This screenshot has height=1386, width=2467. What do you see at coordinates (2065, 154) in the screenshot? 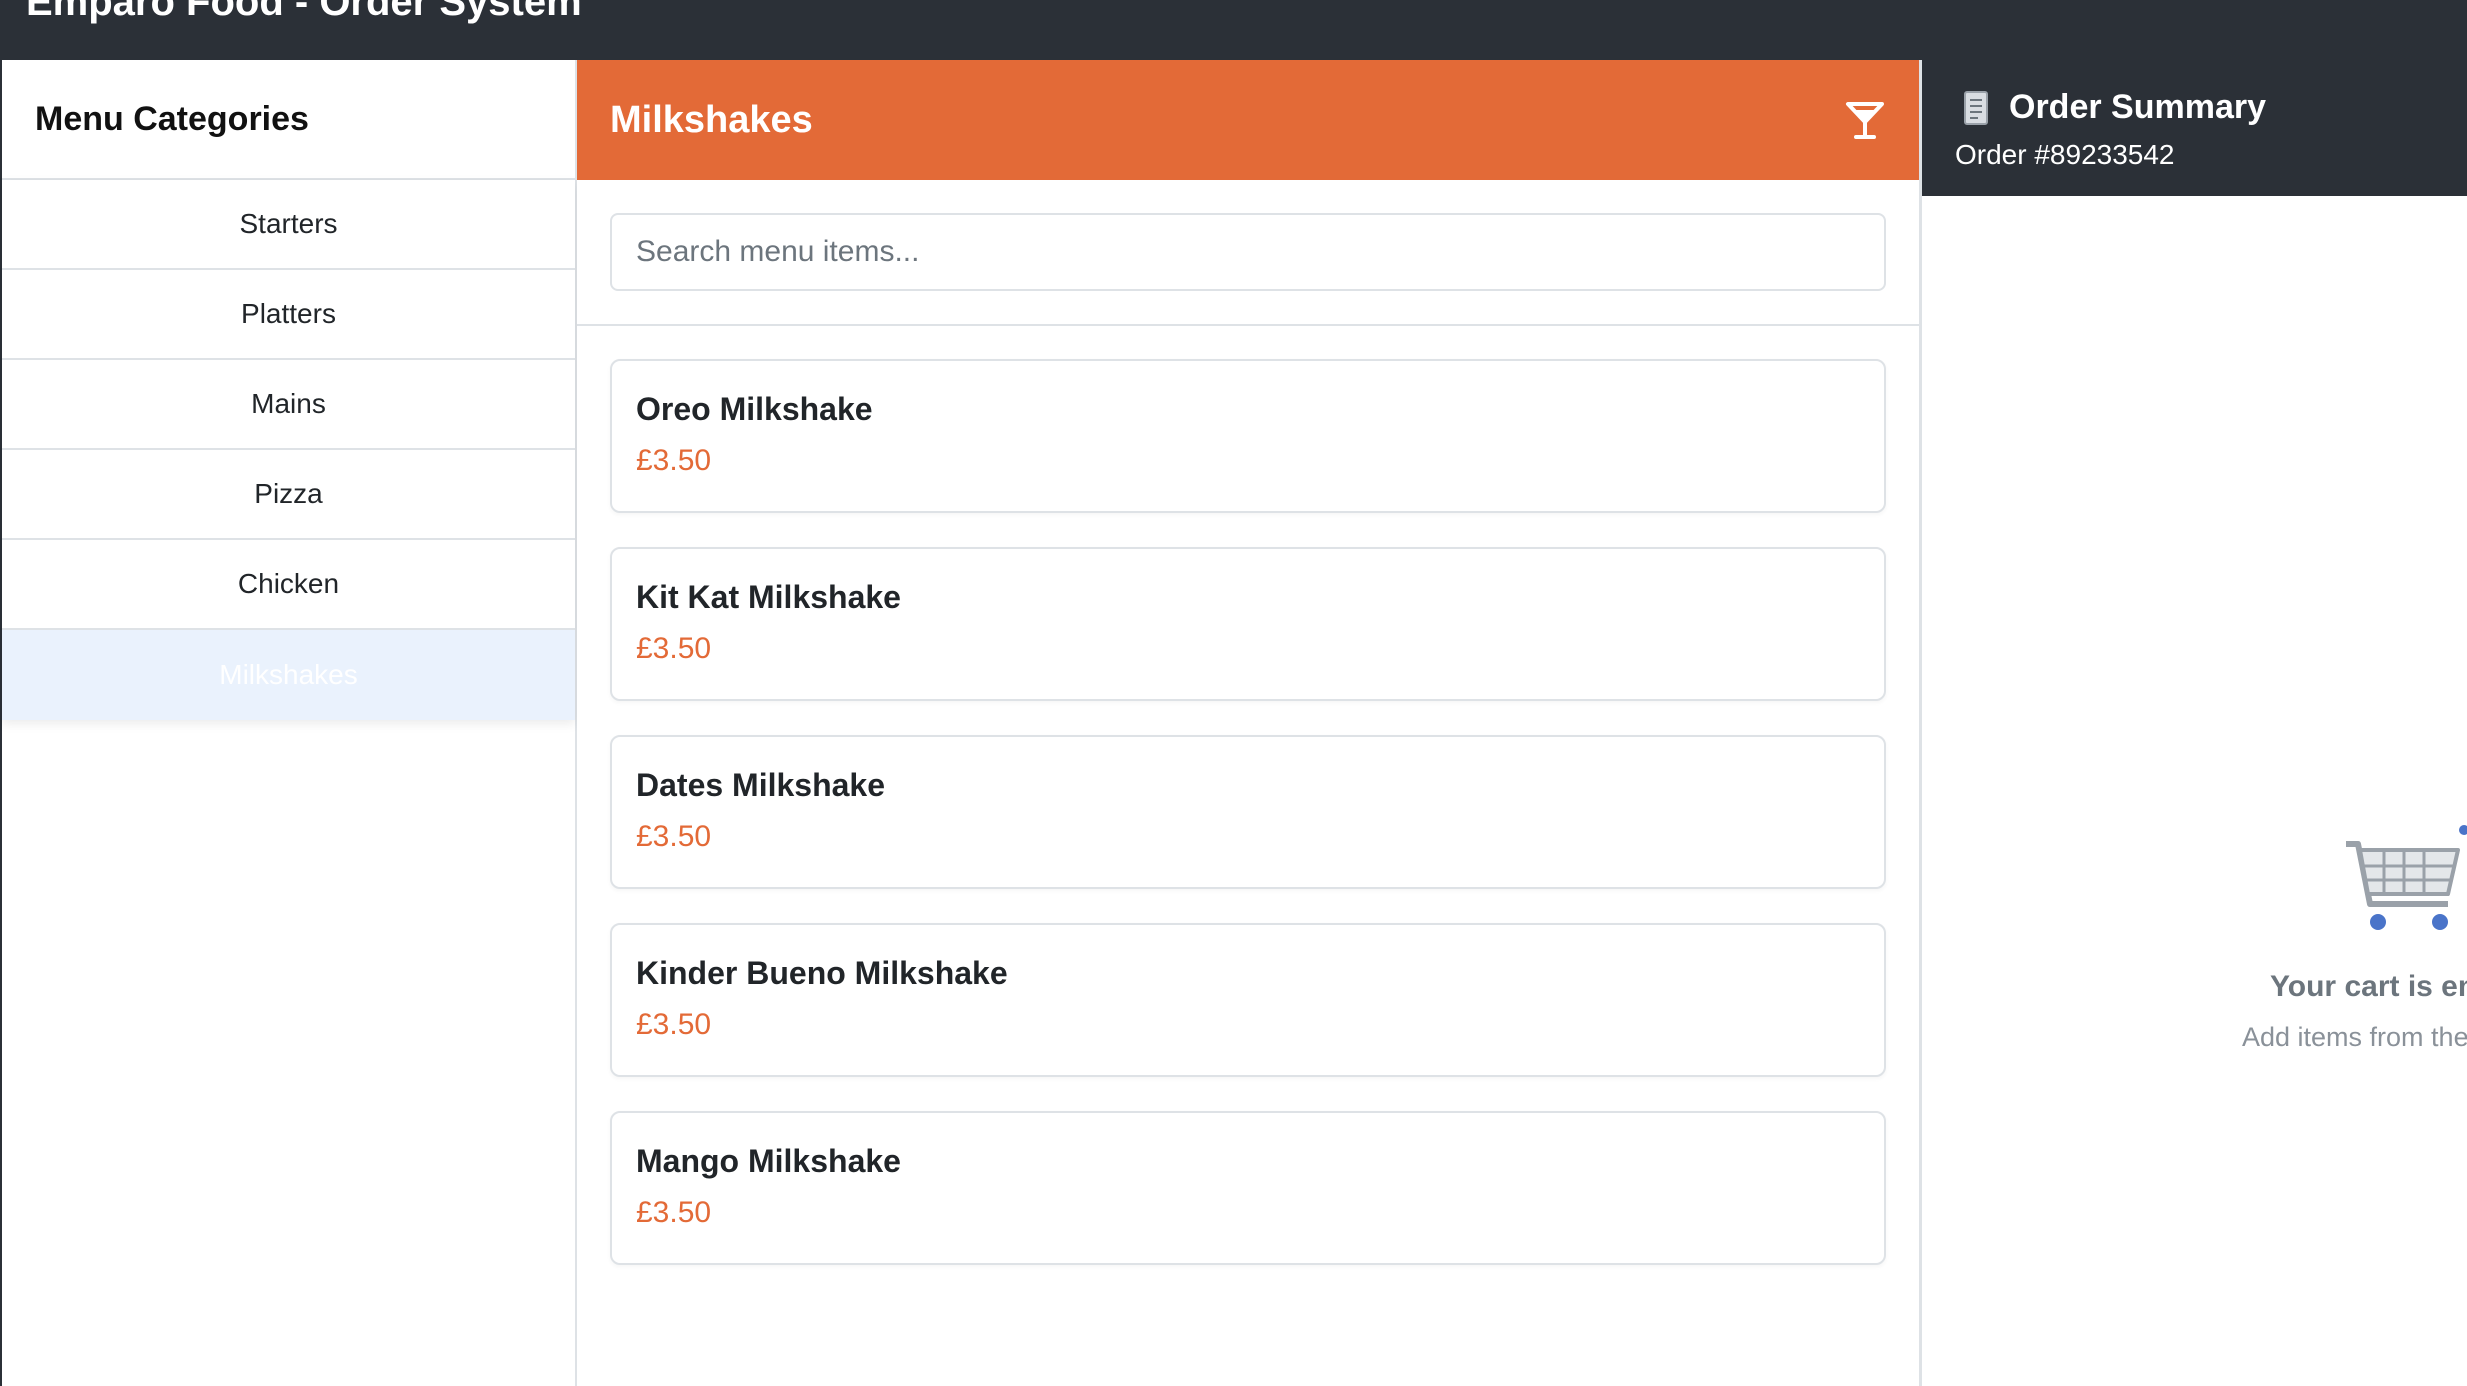
I see `order-number: Order #89233542` at bounding box center [2065, 154].